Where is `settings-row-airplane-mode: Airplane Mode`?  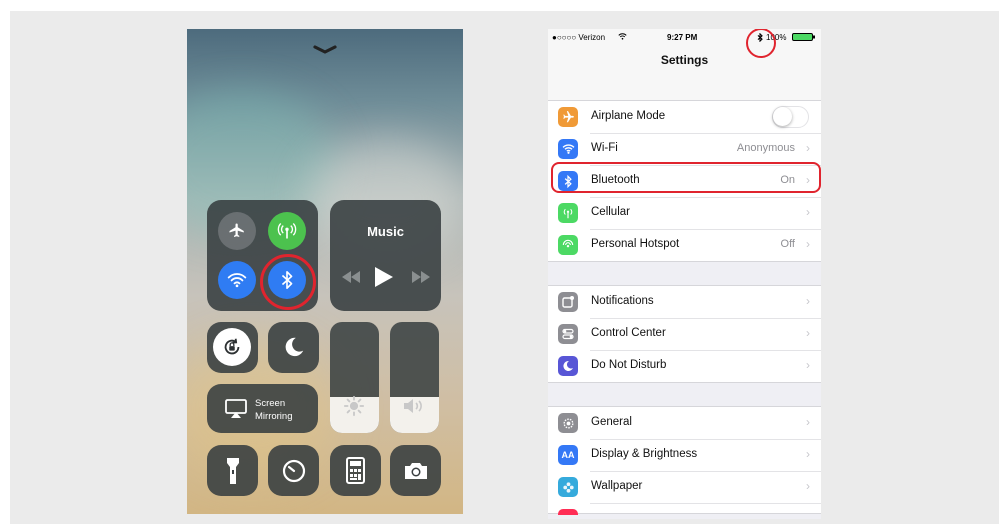 settings-row-airplane-mode: Airplane Mode is located at coordinates (684, 117).